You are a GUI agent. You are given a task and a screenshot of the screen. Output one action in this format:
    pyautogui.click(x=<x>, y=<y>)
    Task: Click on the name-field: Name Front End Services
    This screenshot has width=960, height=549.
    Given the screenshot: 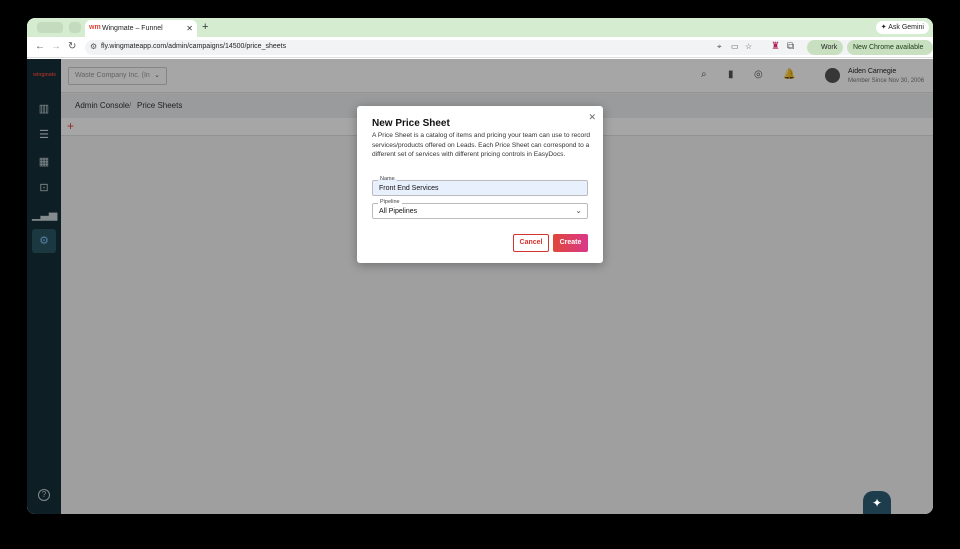 What is the action you would take?
    pyautogui.click(x=480, y=186)
    